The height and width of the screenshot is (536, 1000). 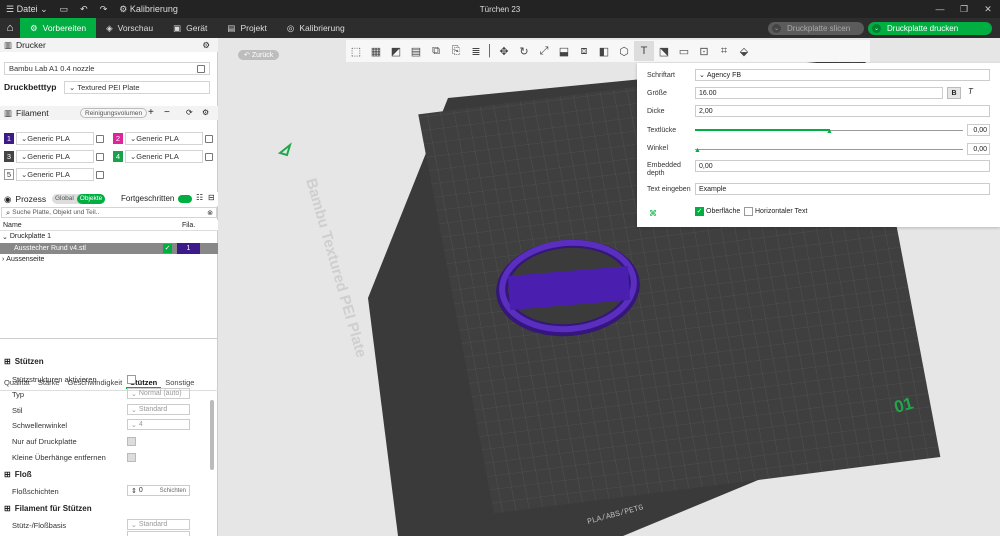 I want to click on lay-on-face-icon: ⬓, so click(x=564, y=51).